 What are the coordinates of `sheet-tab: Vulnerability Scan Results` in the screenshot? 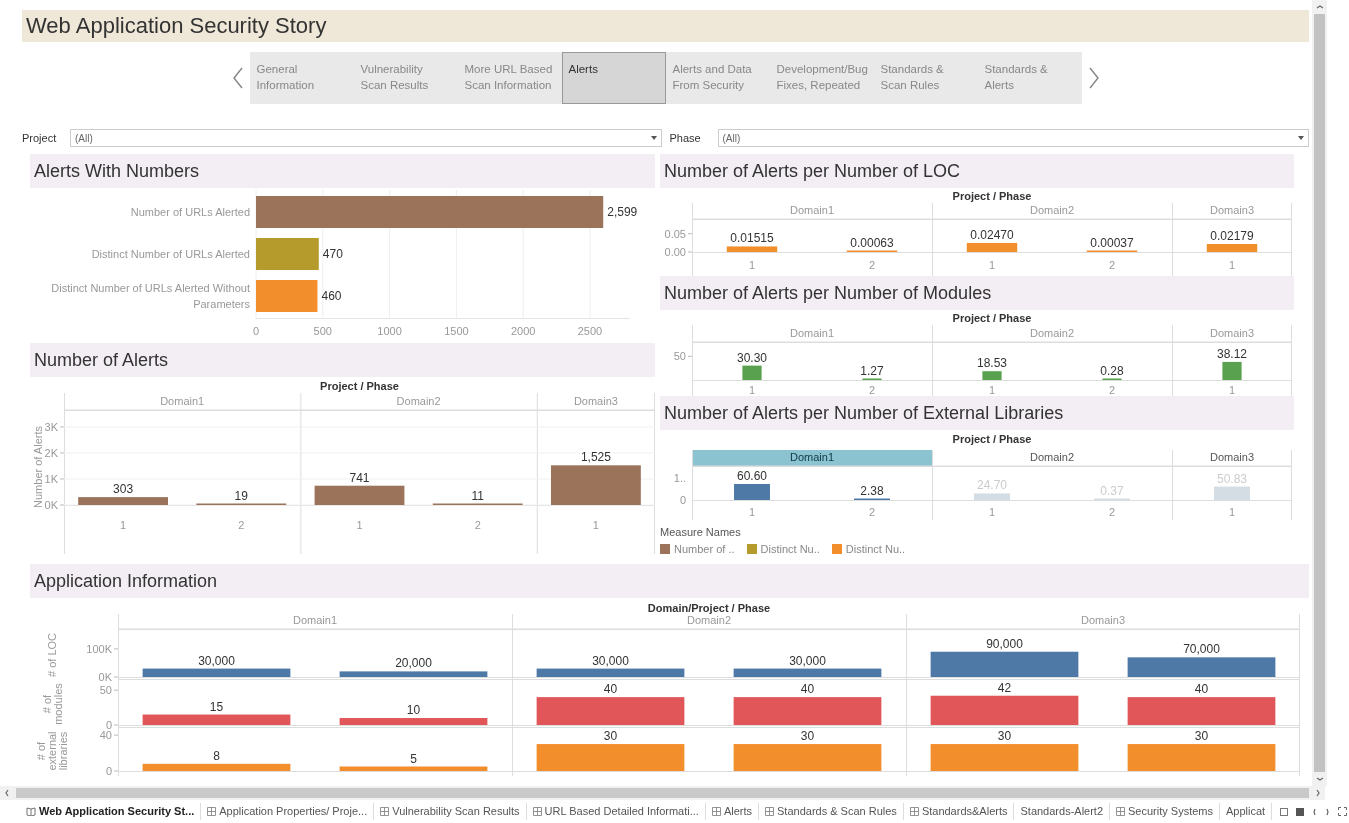 It's located at (450, 811).